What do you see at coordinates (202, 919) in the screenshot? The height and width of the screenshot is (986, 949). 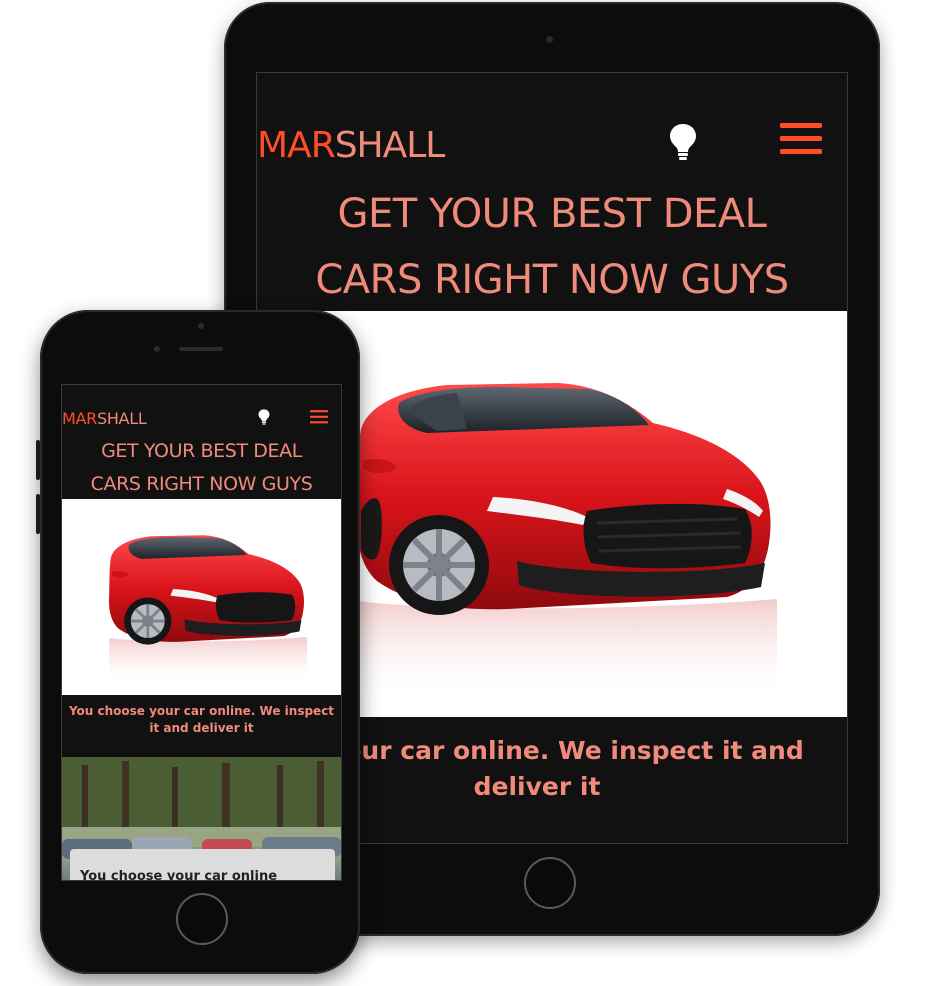 I see `phone-home-button` at bounding box center [202, 919].